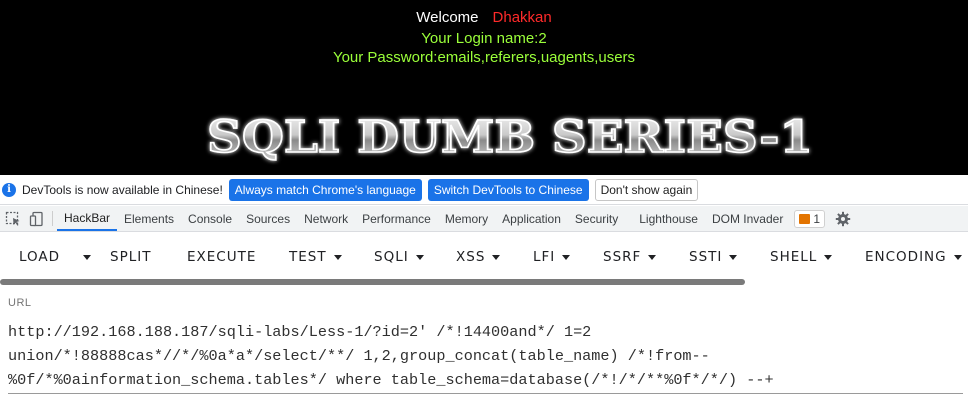 This screenshot has width=968, height=401. What do you see at coordinates (531, 218) in the screenshot?
I see `tab-application: Application` at bounding box center [531, 218].